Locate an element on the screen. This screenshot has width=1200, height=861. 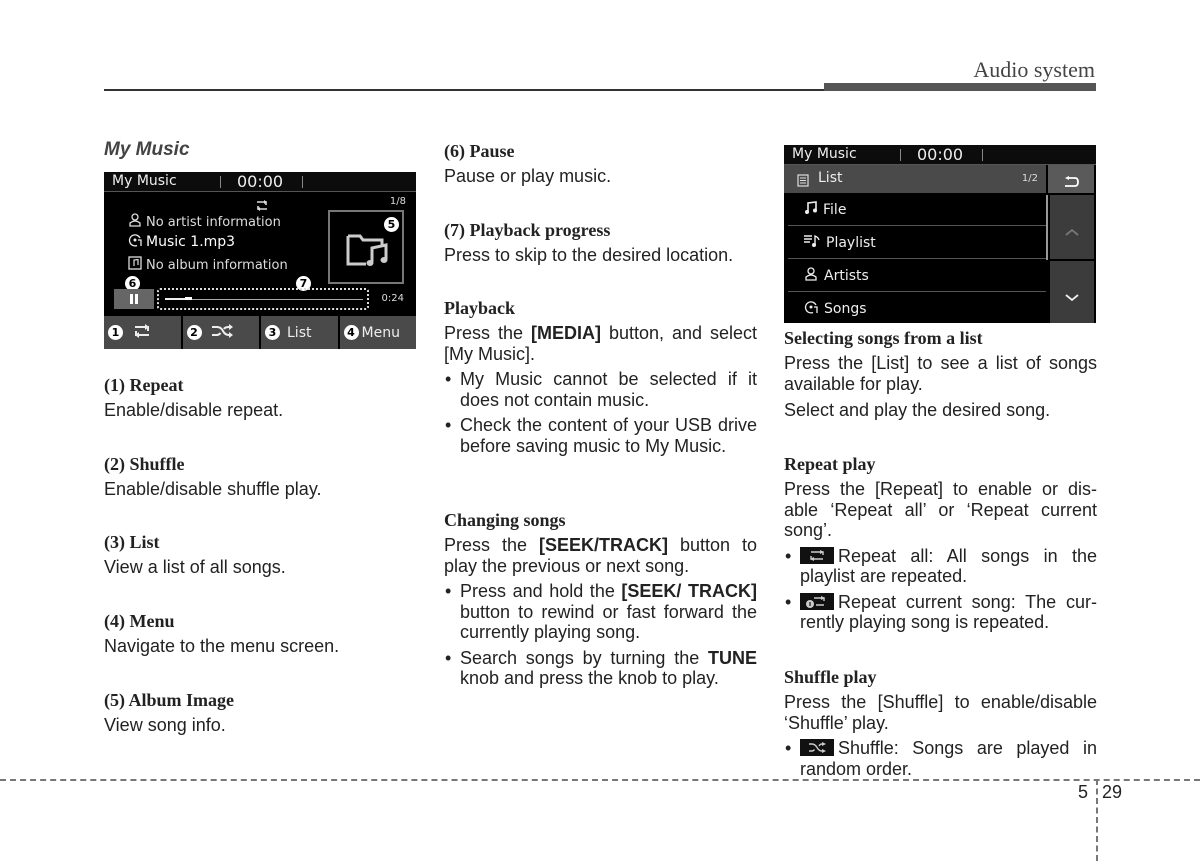
song-title: Music 1.mp3 is located at coordinates (191, 242).